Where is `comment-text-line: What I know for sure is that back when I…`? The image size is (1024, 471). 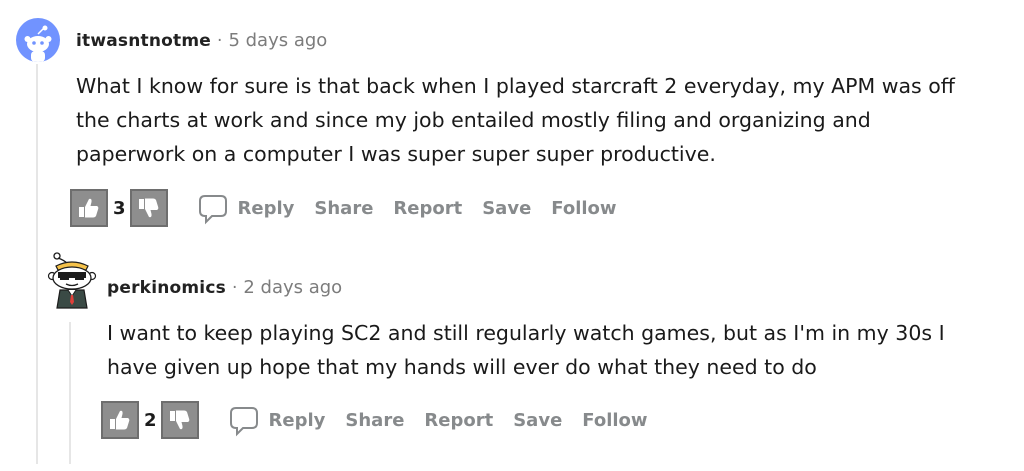 comment-text-line: What I know for sure is that back when I… is located at coordinates (515, 86).